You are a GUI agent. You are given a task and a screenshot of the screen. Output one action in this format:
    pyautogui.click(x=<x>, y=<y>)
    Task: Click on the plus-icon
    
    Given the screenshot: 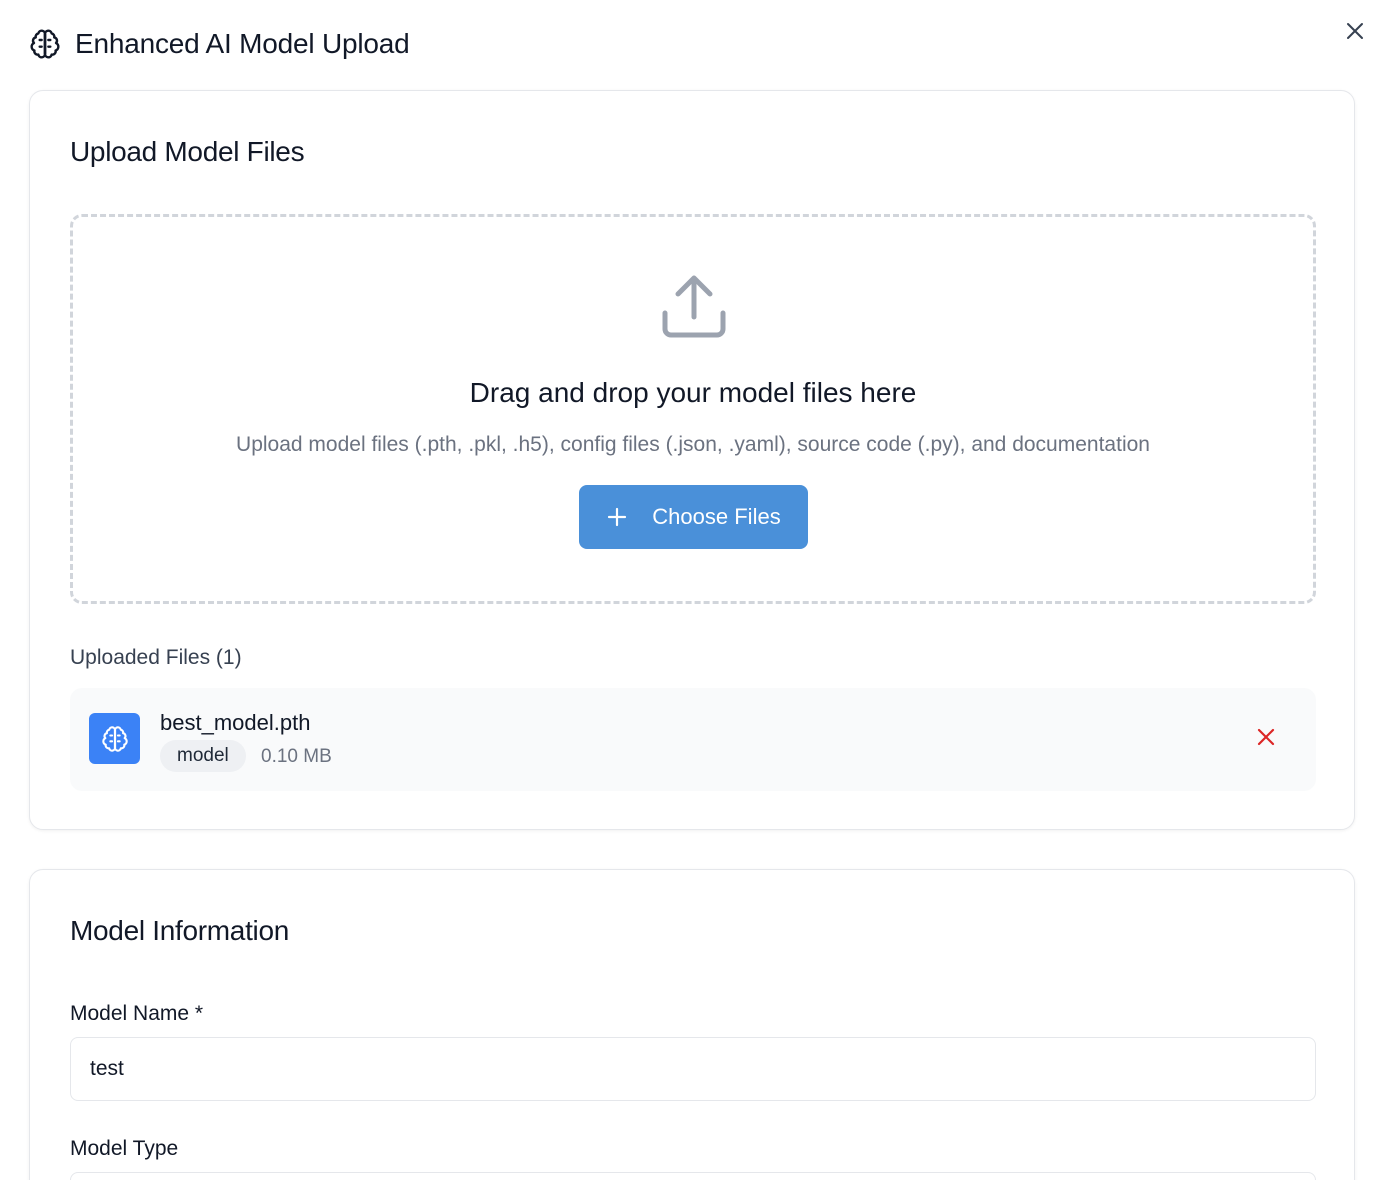 What is the action you would take?
    pyautogui.click(x=617, y=517)
    